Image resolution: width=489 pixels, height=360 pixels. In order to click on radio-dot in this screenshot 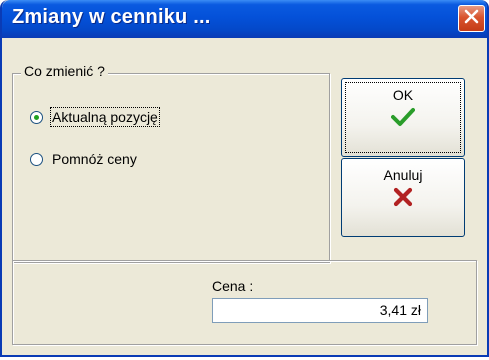, I will do `click(36, 117)`.